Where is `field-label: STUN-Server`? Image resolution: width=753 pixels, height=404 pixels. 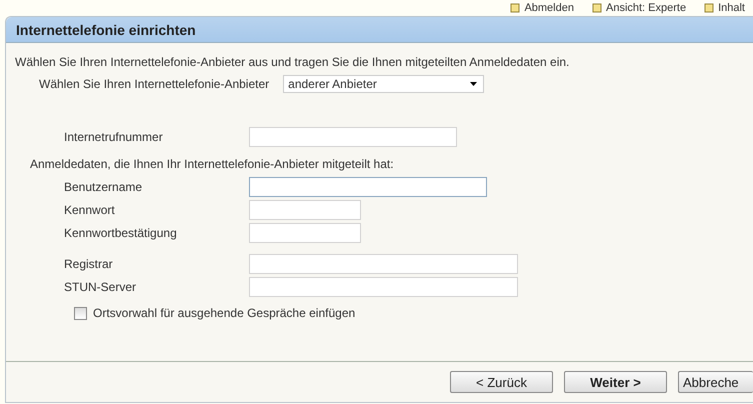
field-label: STUN-Server is located at coordinates (101, 287).